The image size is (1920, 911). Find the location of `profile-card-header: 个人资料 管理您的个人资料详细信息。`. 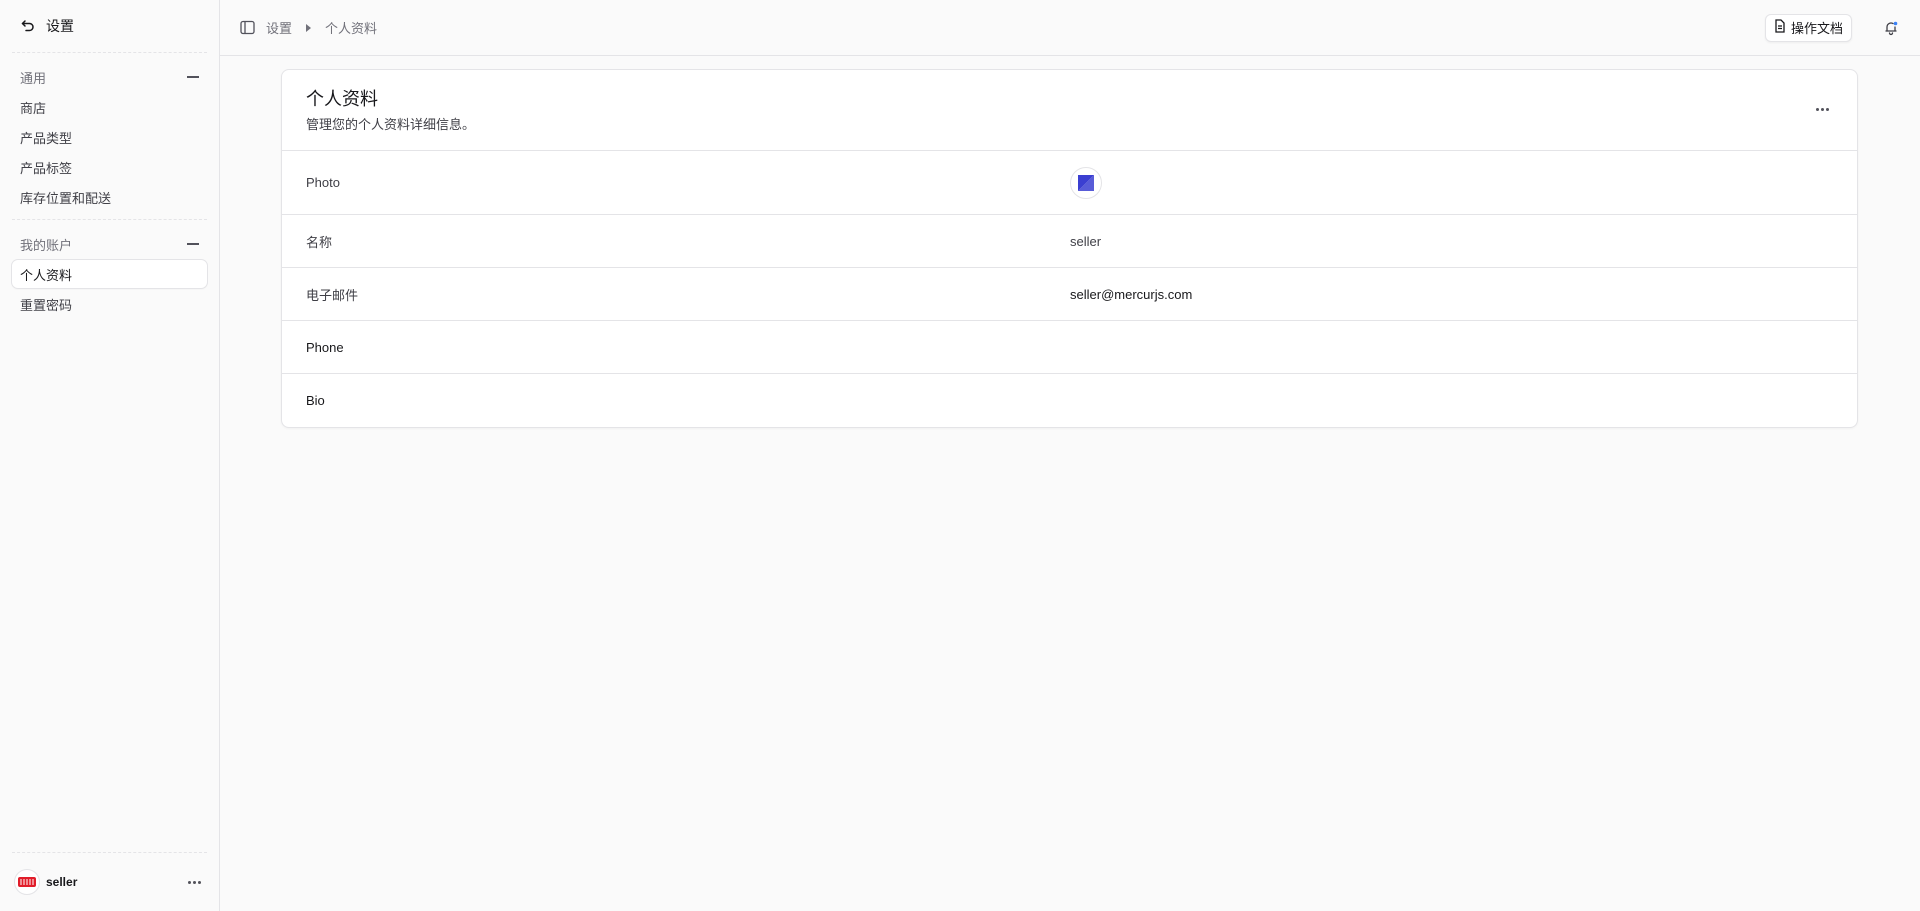

profile-card-header: 个人资料 管理您的个人资料详细信息。 is located at coordinates (1069, 110).